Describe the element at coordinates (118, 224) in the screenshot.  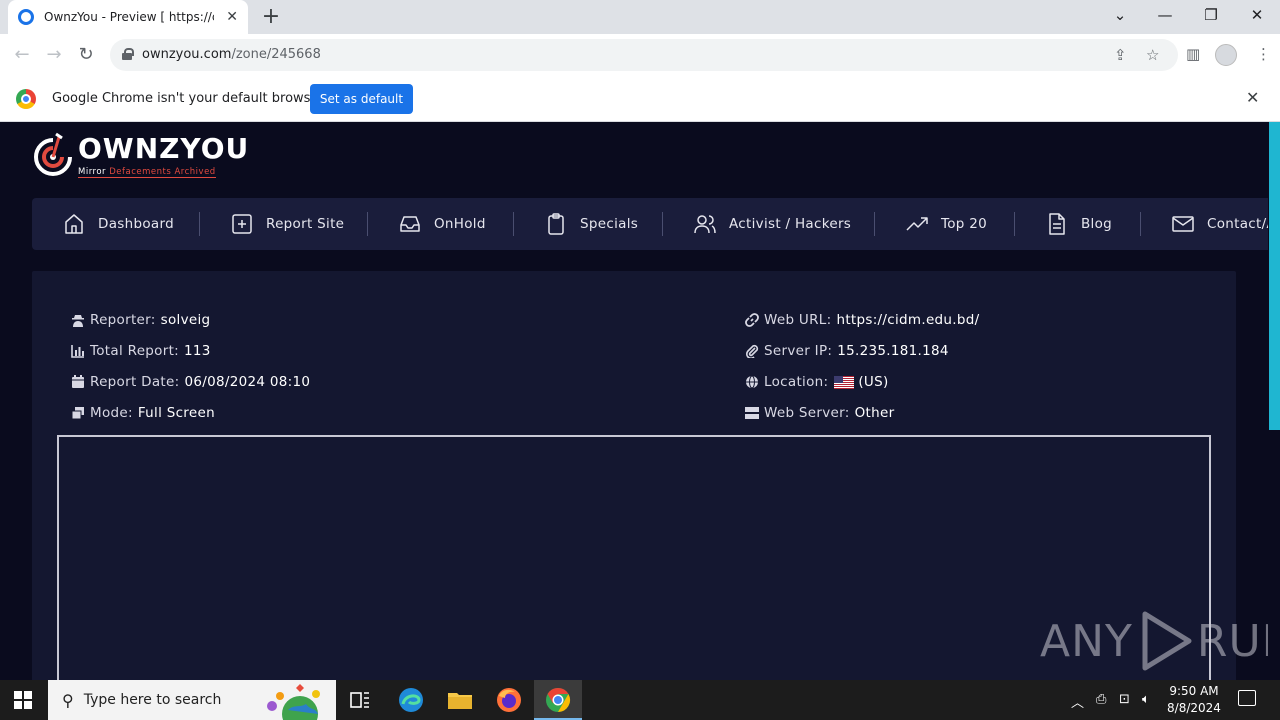
I see `nav-dashboard: Dashboard` at that location.